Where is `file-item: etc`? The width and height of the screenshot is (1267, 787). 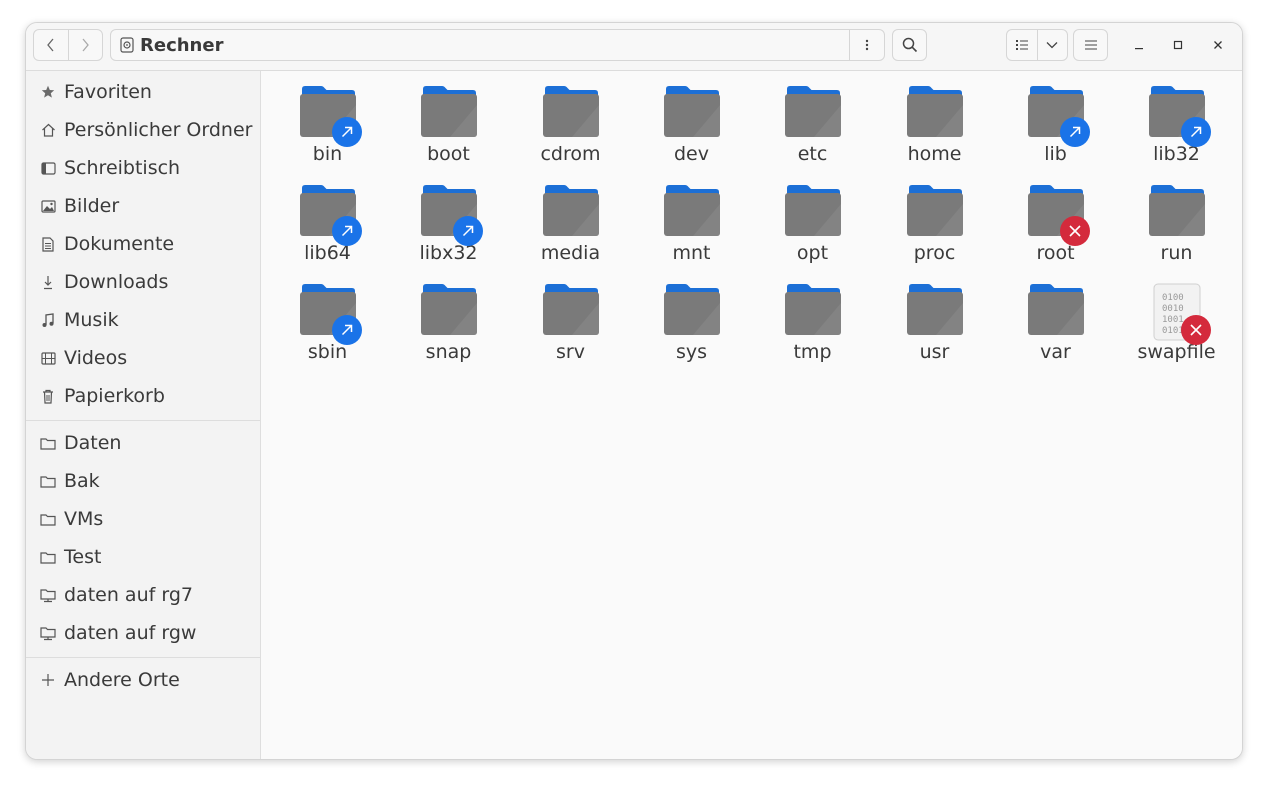 file-item: etc is located at coordinates (812, 119).